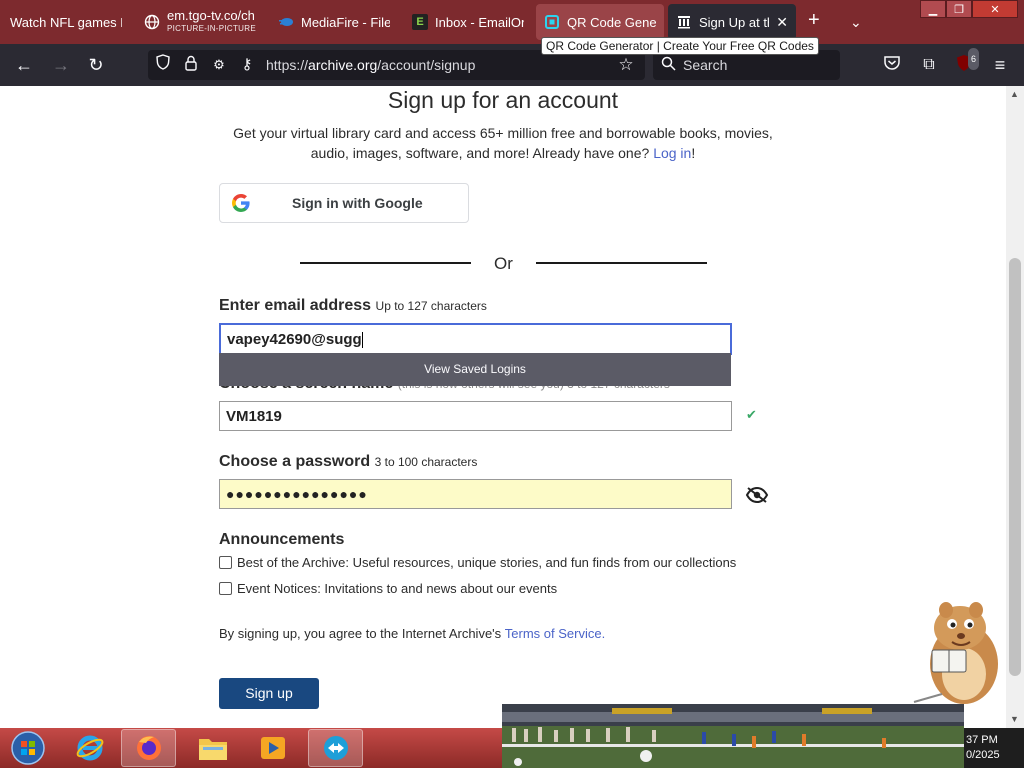 The height and width of the screenshot is (768, 1024). Describe the element at coordinates (152, 22) in the screenshot. I see `globe-icon` at that location.